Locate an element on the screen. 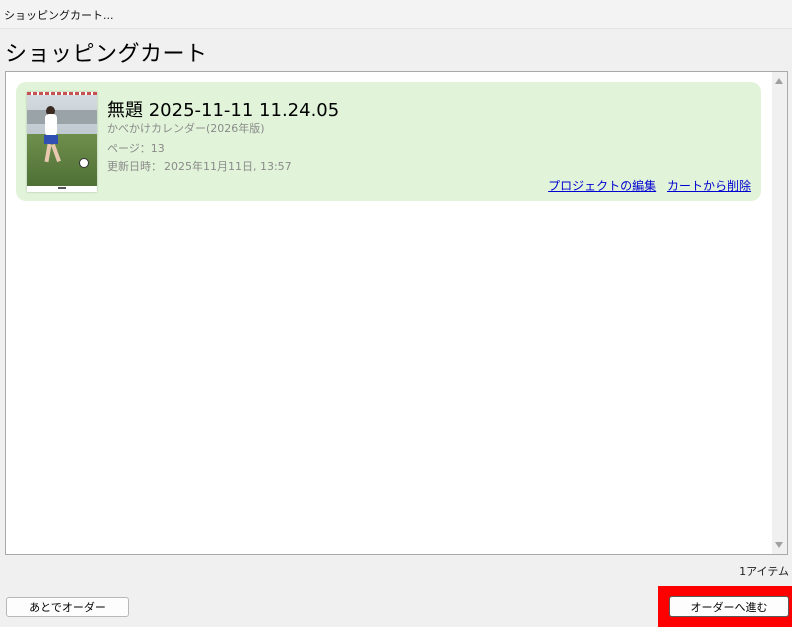 Image resolution: width=792 pixels, height=627 pixels. proceed-to-order-button: オーダーへ進む is located at coordinates (729, 606).